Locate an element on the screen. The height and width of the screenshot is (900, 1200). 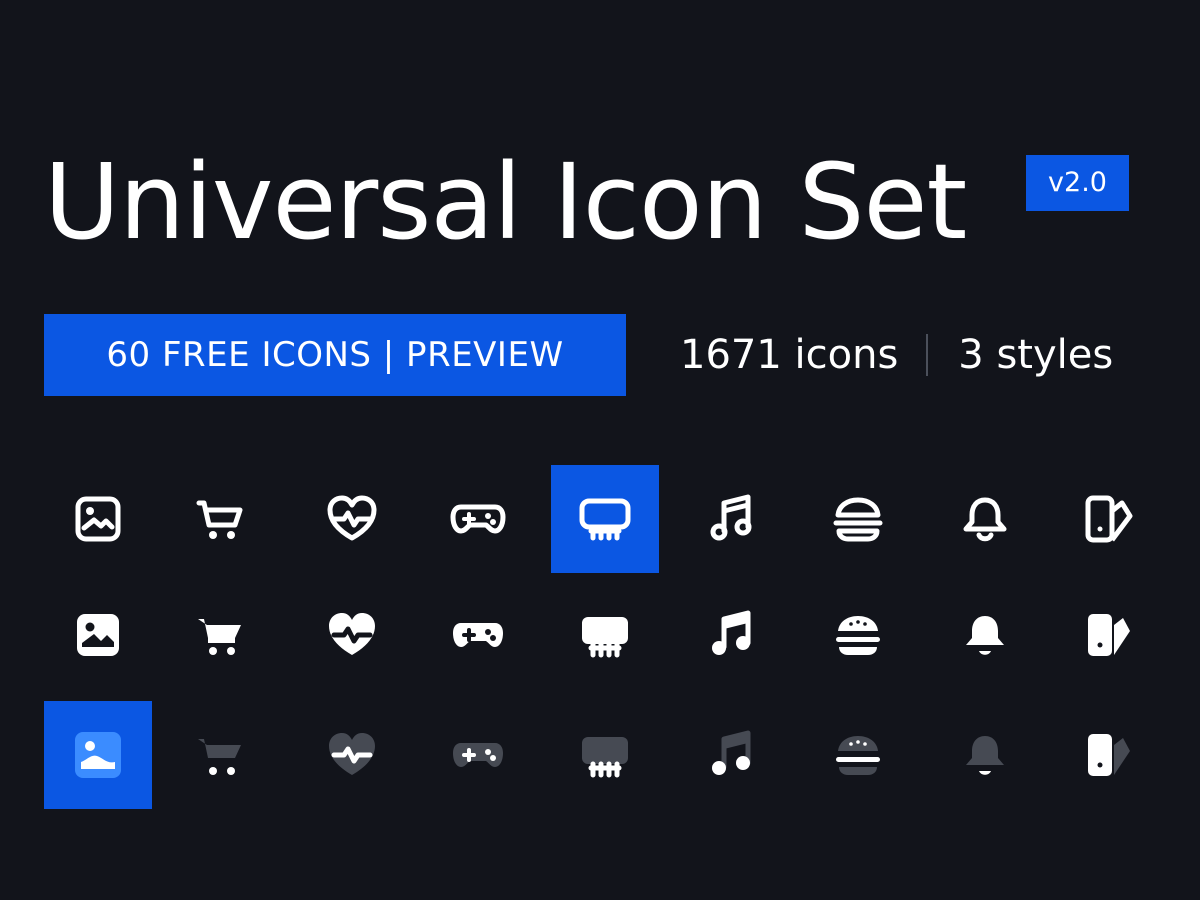
duotone-gamepad-icon is located at coordinates (478, 755).